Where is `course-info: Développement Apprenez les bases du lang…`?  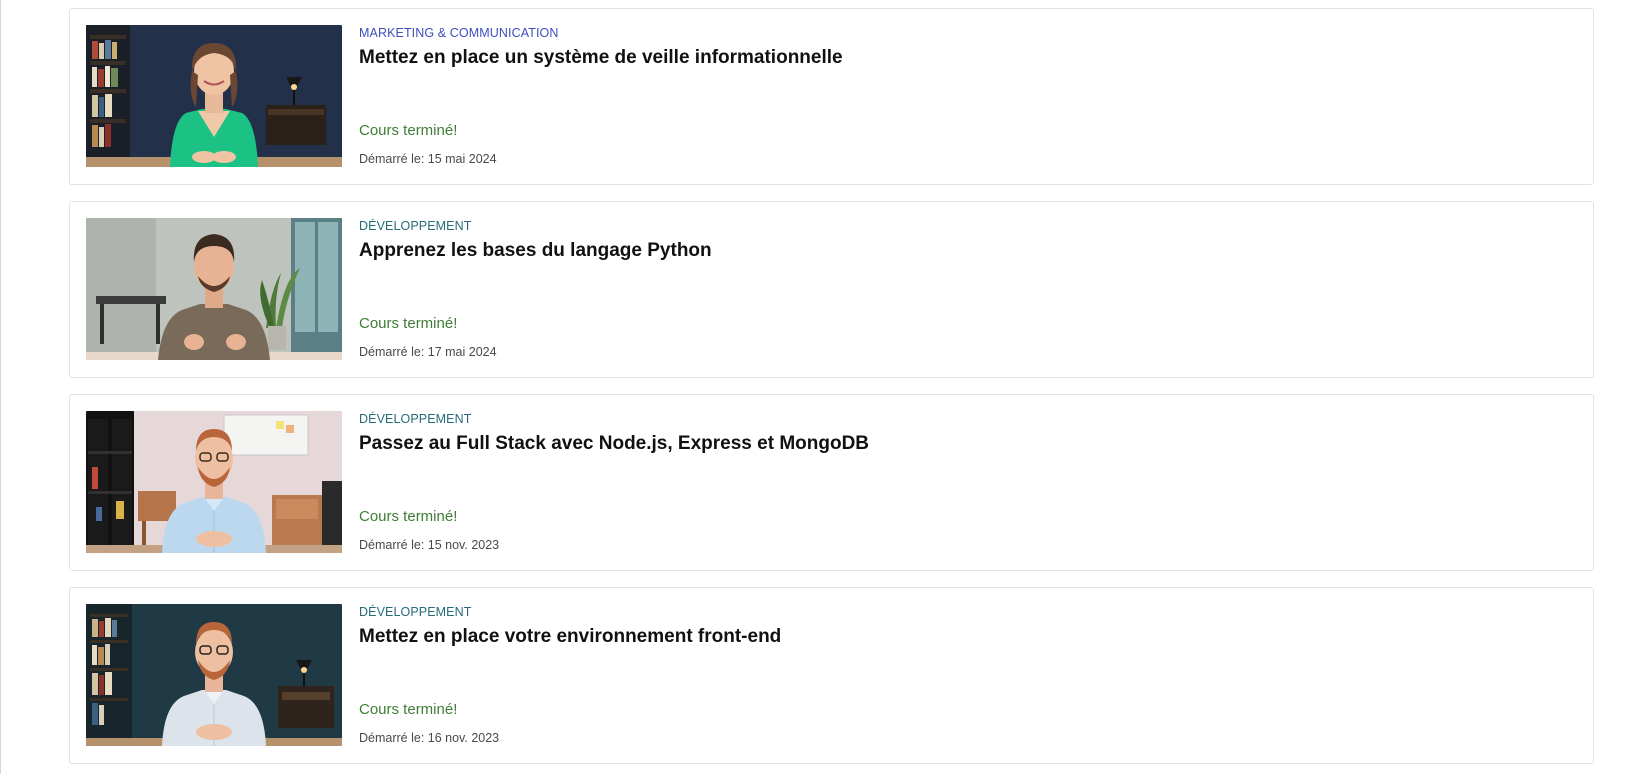
course-info: Développement Apprenez les bases du lang… is located at coordinates (966, 288).